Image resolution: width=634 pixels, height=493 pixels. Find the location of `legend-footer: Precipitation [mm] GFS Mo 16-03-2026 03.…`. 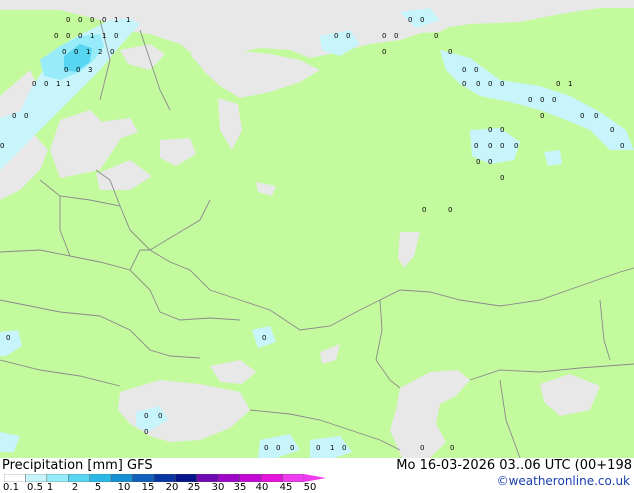

legend-footer: Precipitation [mm] GFS Mo 16-03-2026 03.… is located at coordinates (317, 475).